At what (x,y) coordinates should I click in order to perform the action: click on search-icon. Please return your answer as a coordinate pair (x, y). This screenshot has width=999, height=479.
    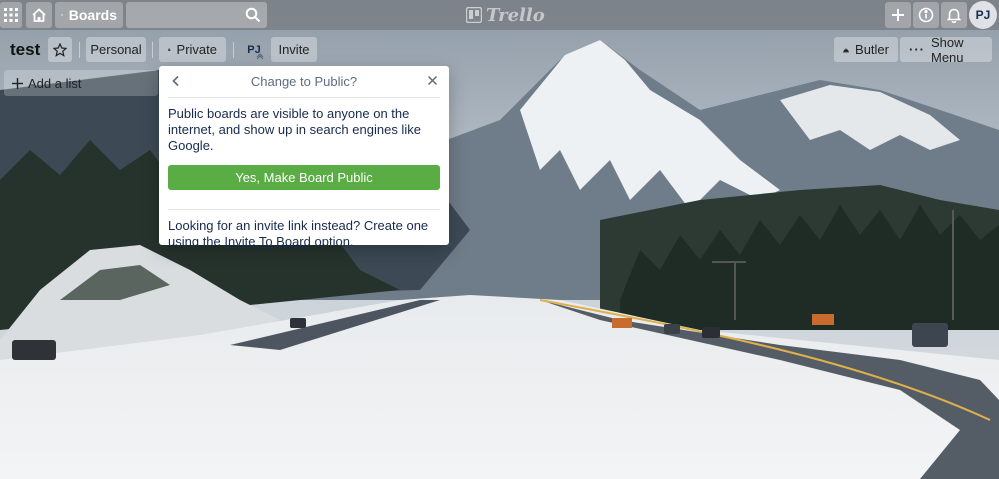
    Looking at the image, I should click on (253, 15).